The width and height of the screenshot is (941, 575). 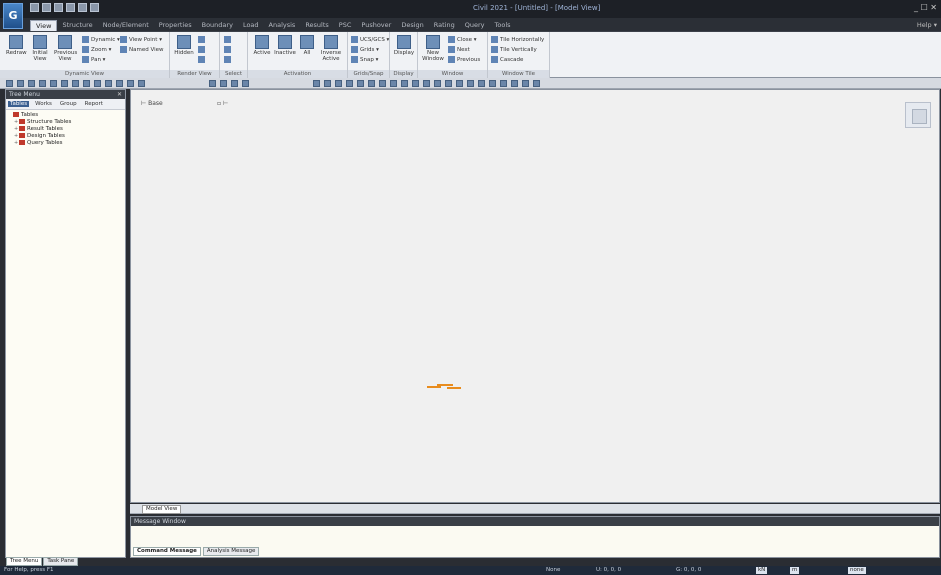 I want to click on redo-icon, so click(x=94, y=7).